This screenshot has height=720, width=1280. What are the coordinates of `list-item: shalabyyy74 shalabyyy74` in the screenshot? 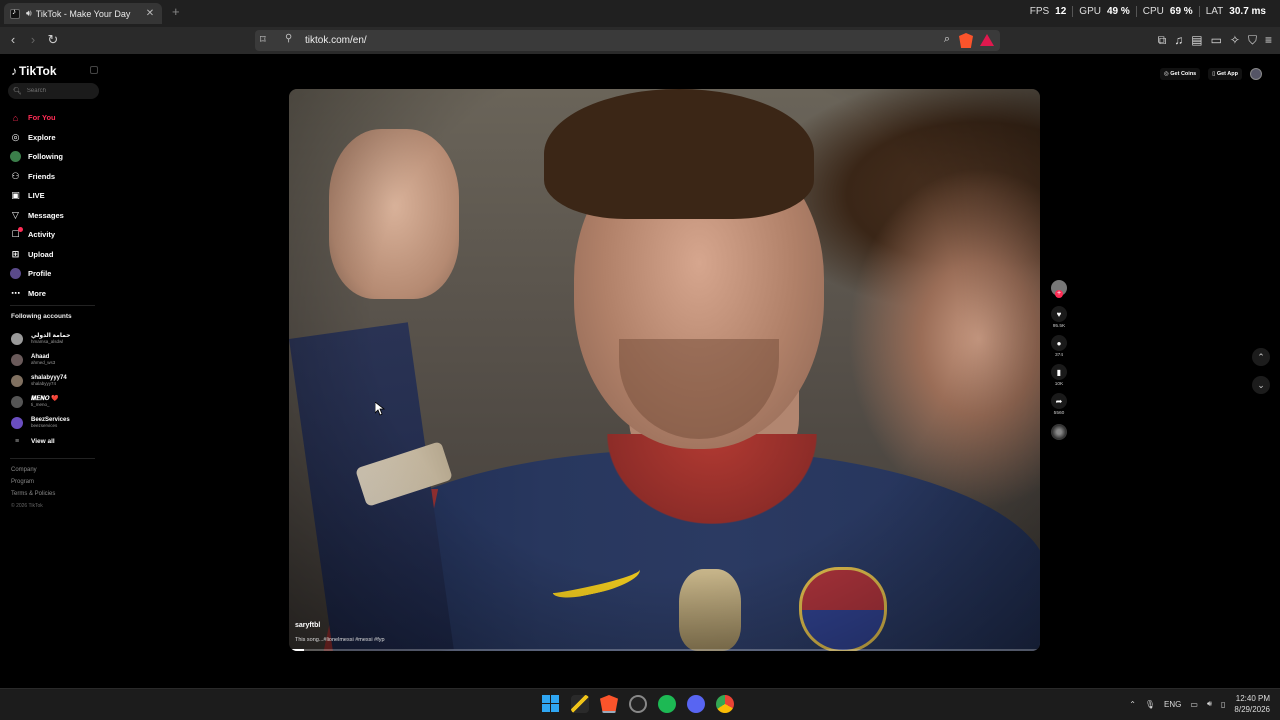 It's located at (56, 380).